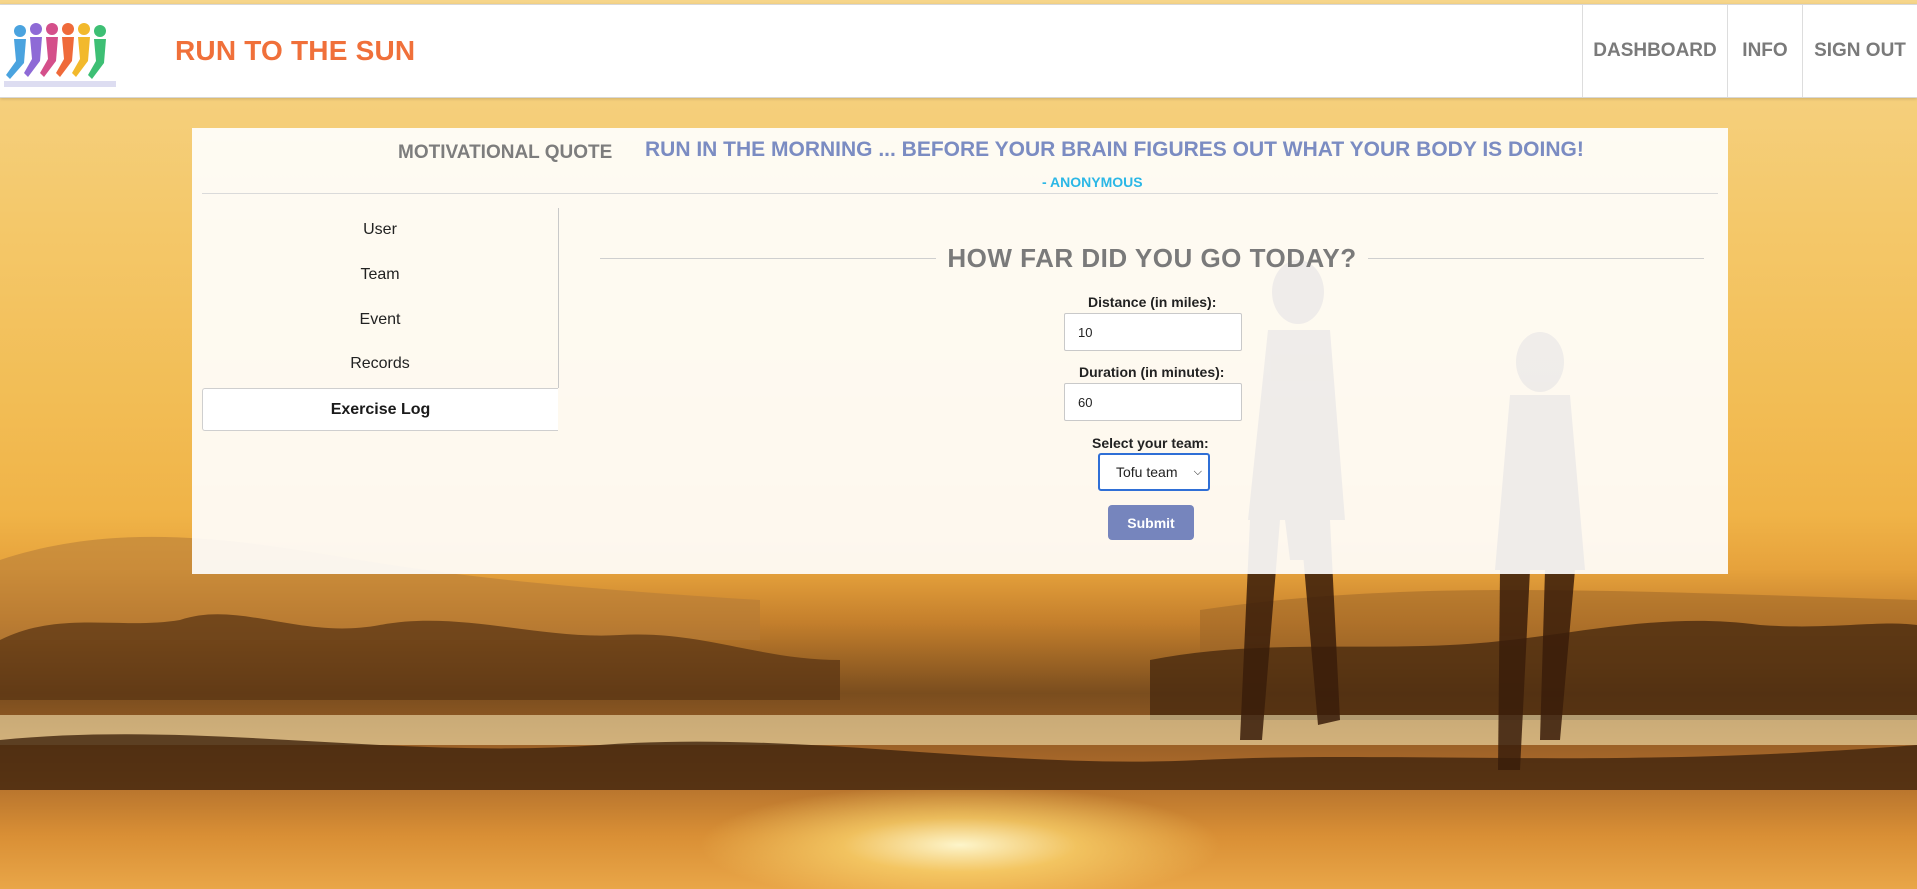 This screenshot has width=1917, height=889. I want to click on sidebar-item-records: Records, so click(380, 364).